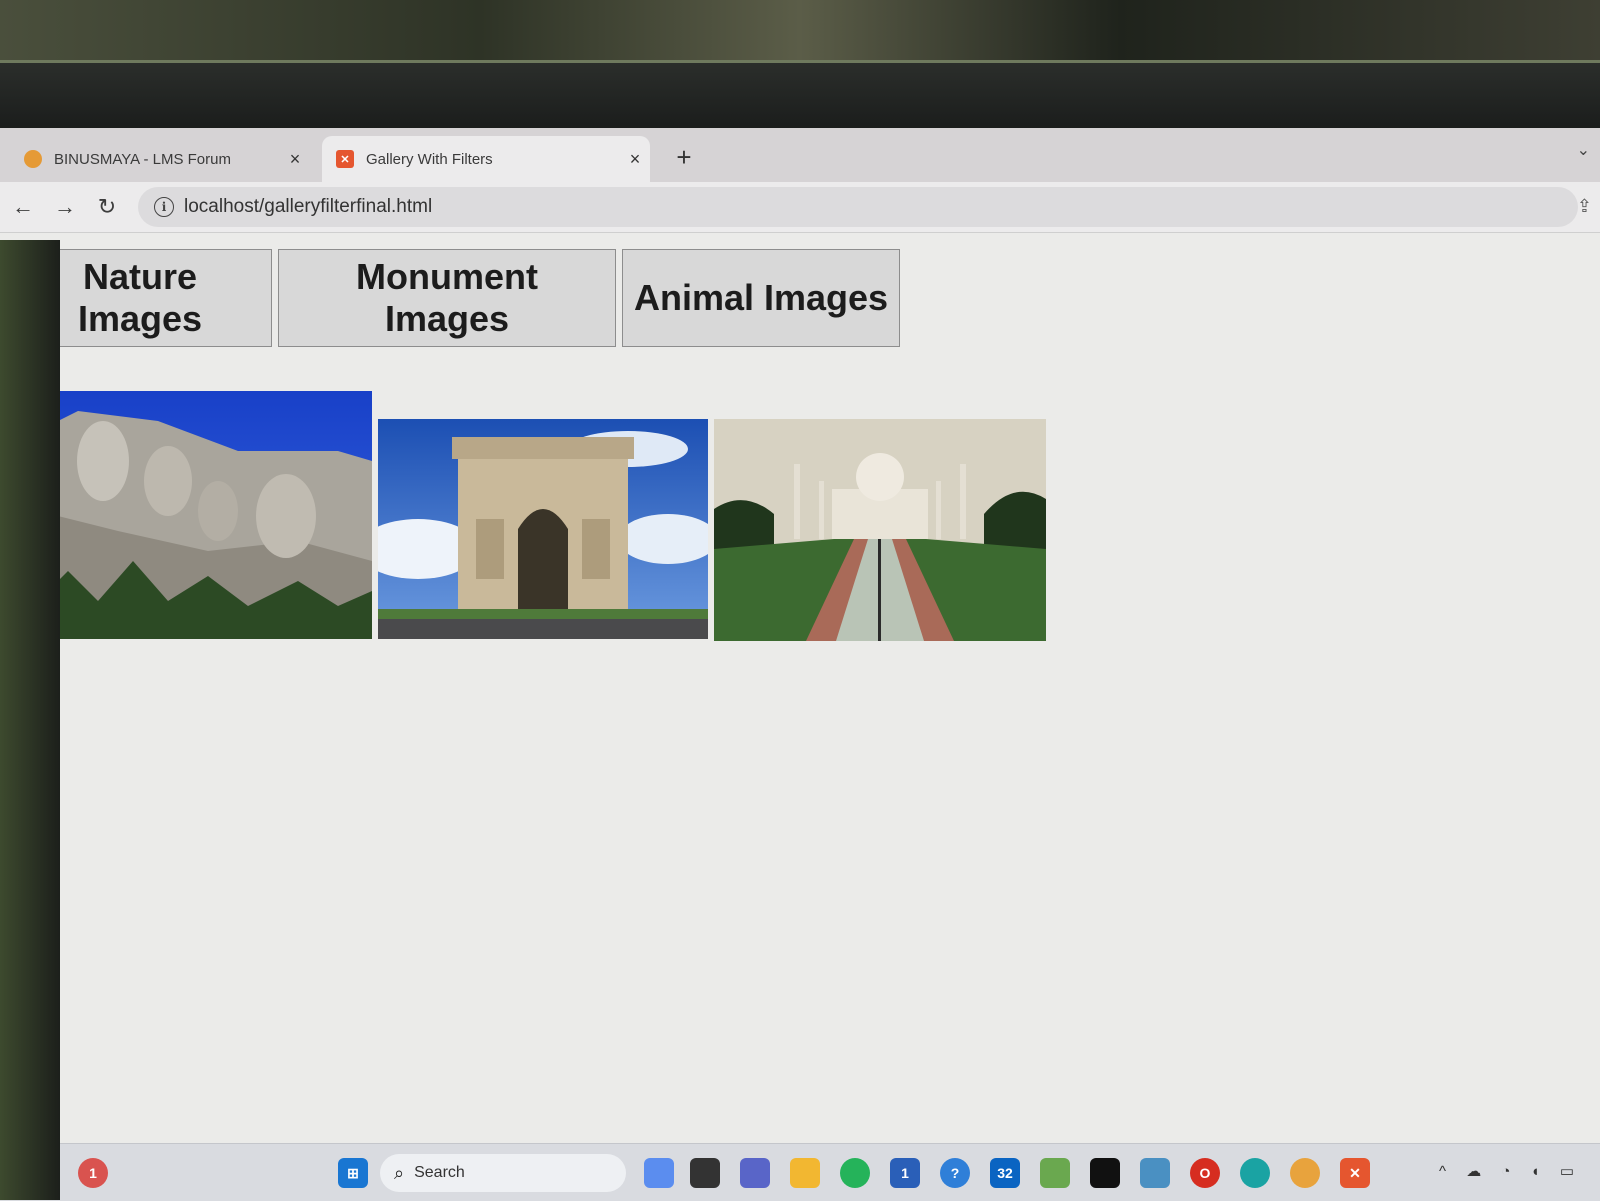 This screenshot has width=1600, height=1201. What do you see at coordinates (23, 207) in the screenshot?
I see `back-button: ←` at bounding box center [23, 207].